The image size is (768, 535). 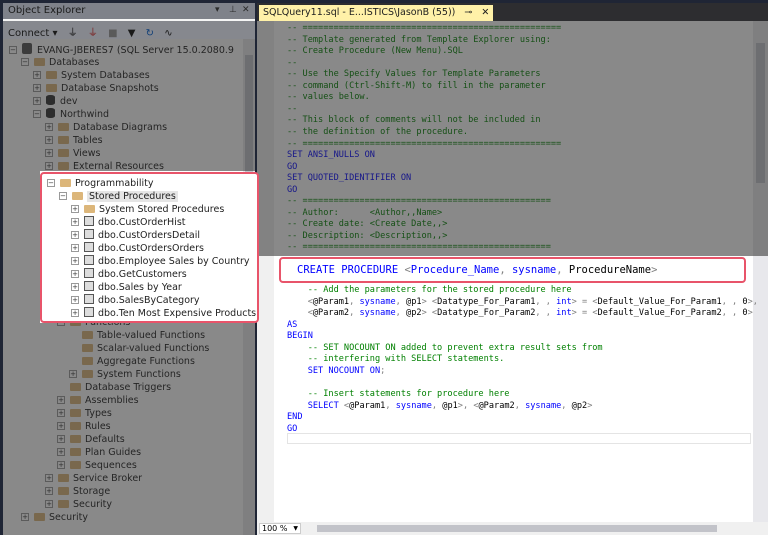 What do you see at coordinates (275, 528) in the screenshot?
I see `zoom-value: 100 %` at bounding box center [275, 528].